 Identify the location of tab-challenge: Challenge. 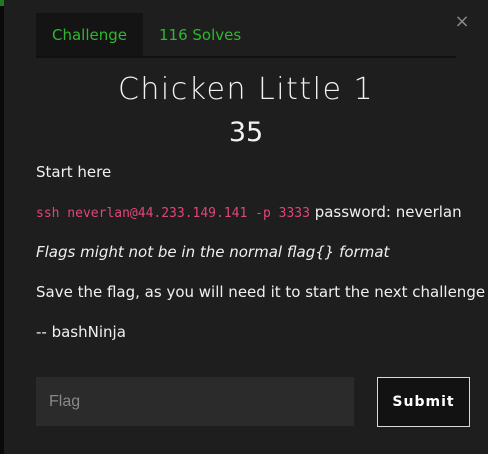
(89, 34).